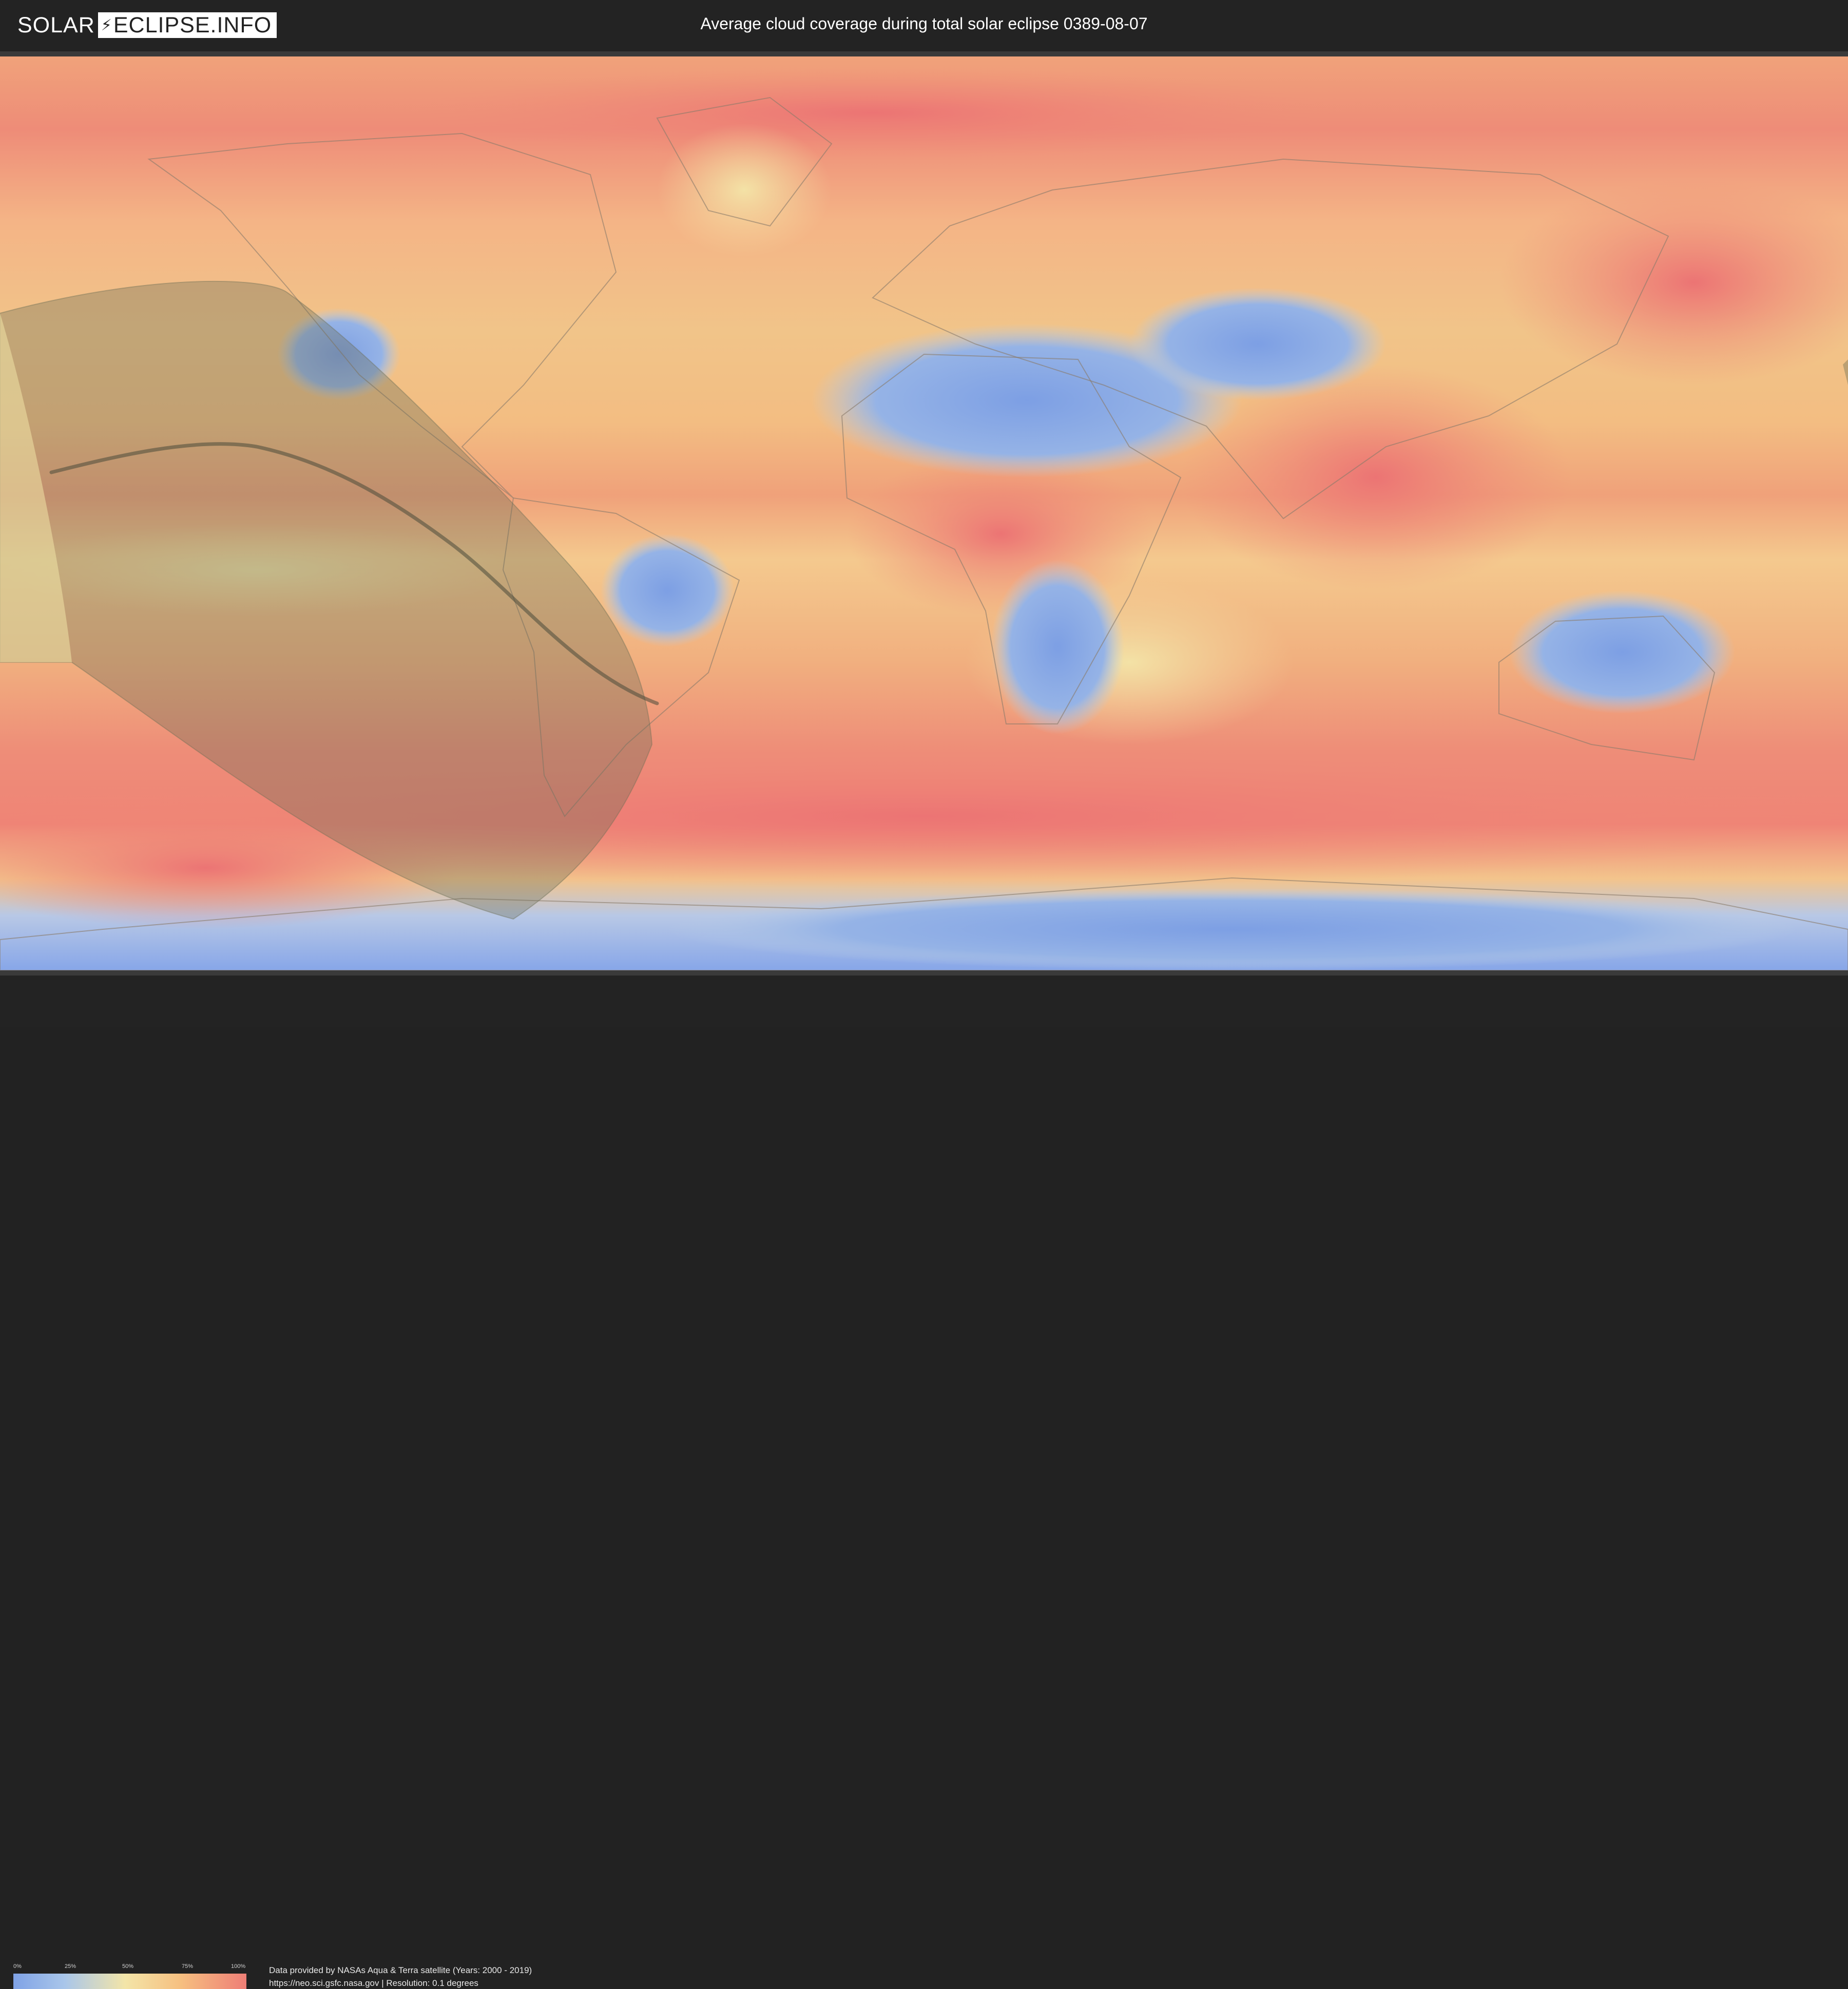  What do you see at coordinates (1232, 929) in the screenshot?
I see `antarctica-clear-region` at bounding box center [1232, 929].